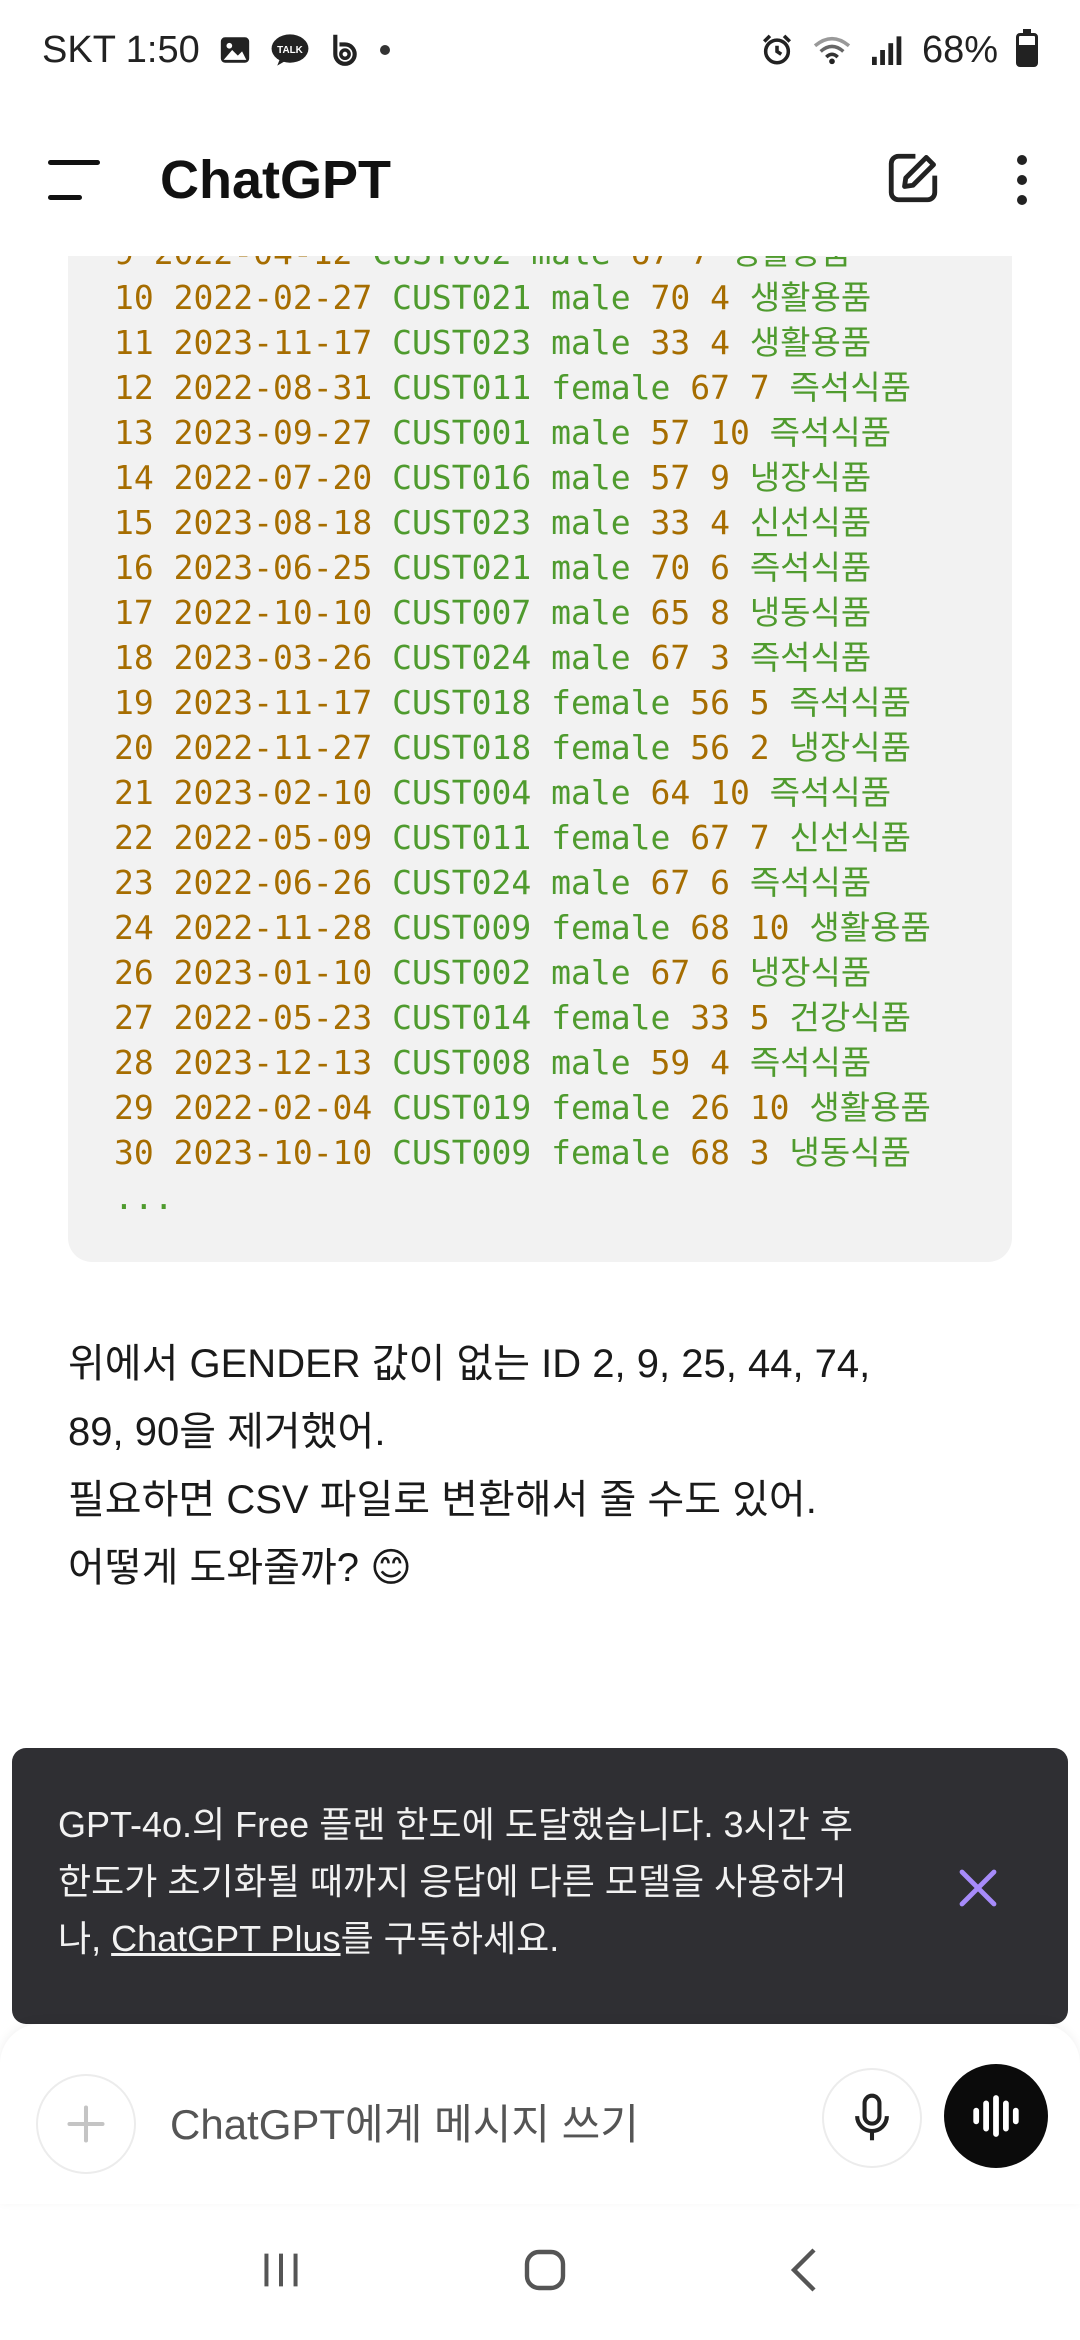 Image resolution: width=1080 pixels, height=2340 pixels. What do you see at coordinates (700, 1152) in the screenshot?
I see `row-age: 68` at bounding box center [700, 1152].